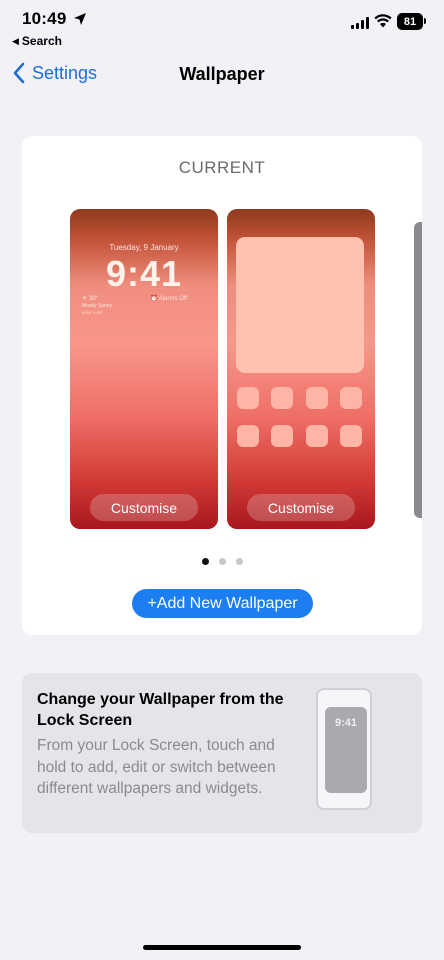  I want to click on page-title: Wallpaper, so click(222, 74).